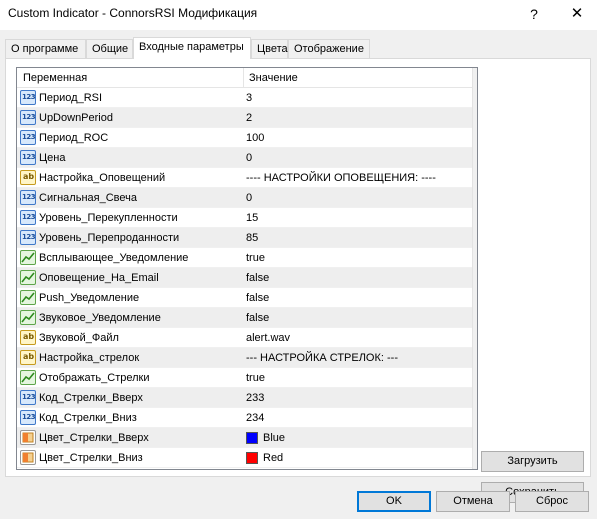 This screenshot has width=597, height=519. What do you see at coordinates (244, 138) in the screenshot?
I see `parameter-row: 123 Период_ROC 100` at bounding box center [244, 138].